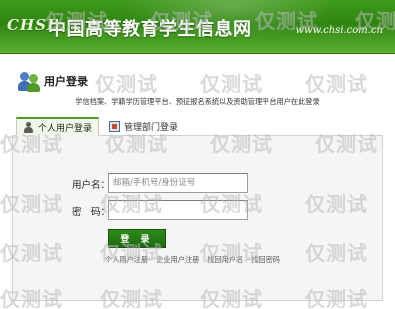 This screenshot has height=309, width=395. What do you see at coordinates (90, 185) in the screenshot?
I see `username-label: 用户名：` at bounding box center [90, 185].